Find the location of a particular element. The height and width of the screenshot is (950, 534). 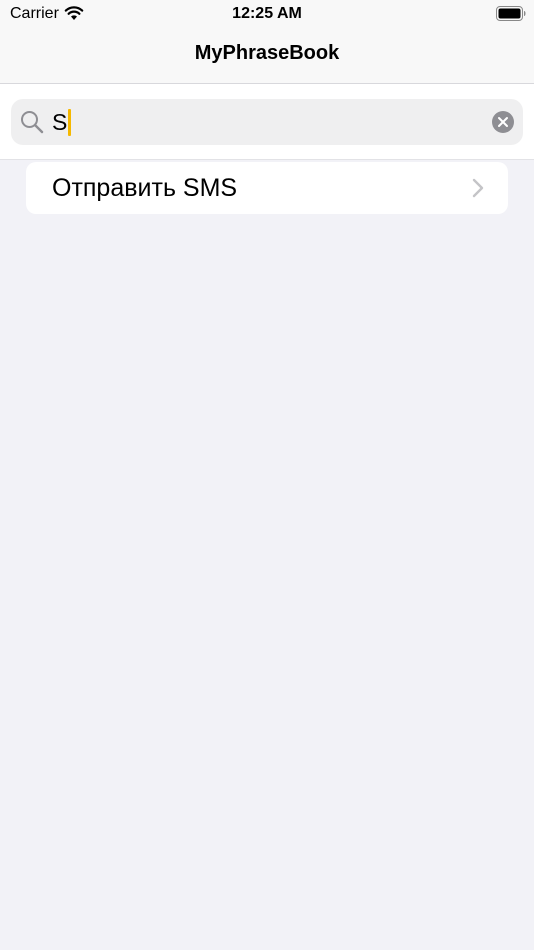

list-item: Отправить SMS is located at coordinates (267, 188).